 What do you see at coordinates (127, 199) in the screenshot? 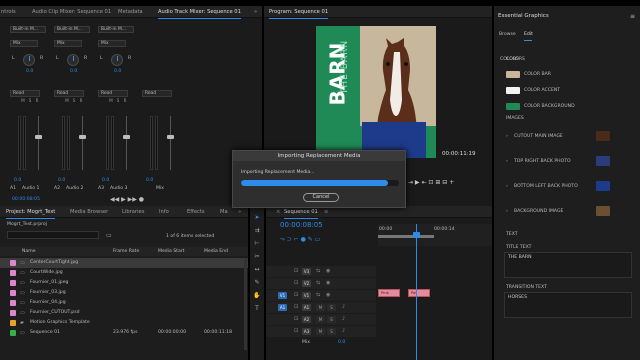
I see `play-button: ◀◀ ▶ ▶▶ ●` at bounding box center [127, 199].